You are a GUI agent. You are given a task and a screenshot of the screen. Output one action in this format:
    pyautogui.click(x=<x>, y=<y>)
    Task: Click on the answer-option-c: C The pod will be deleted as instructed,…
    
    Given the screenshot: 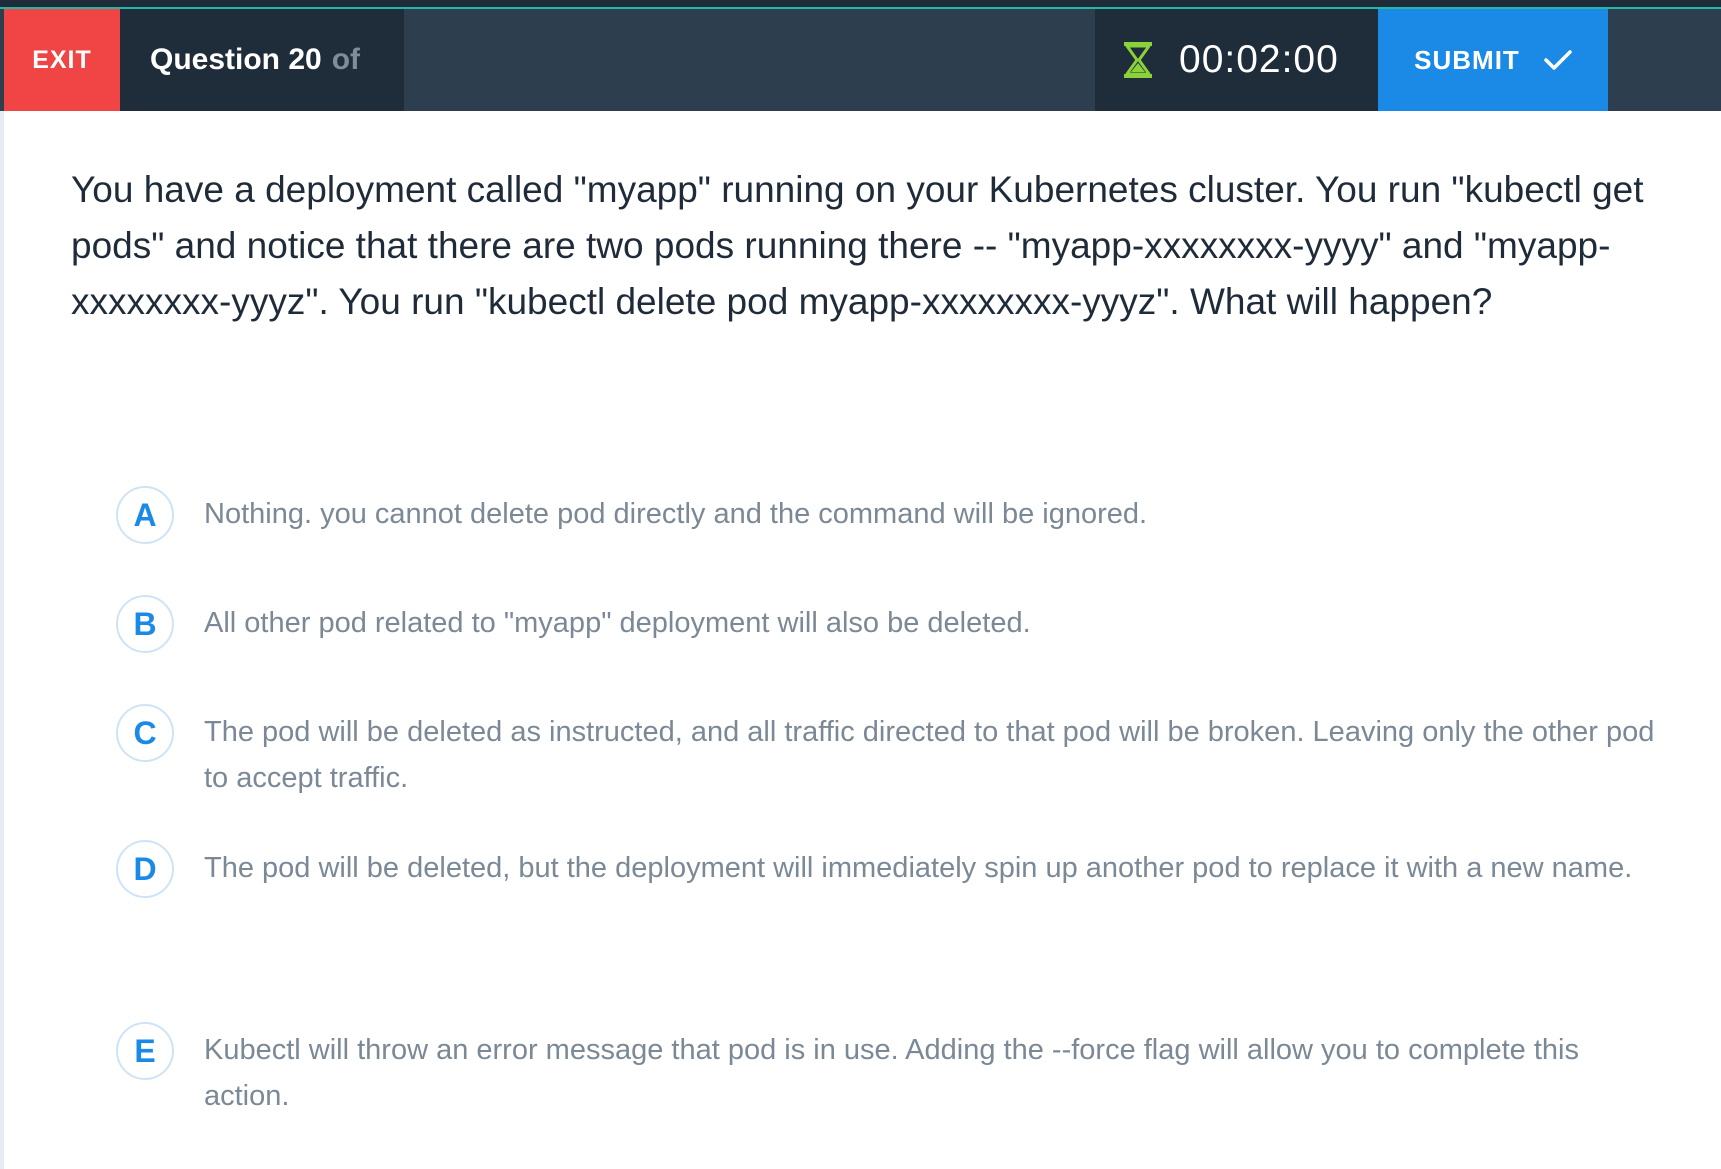 What is the action you would take?
    pyautogui.click(x=896, y=752)
    